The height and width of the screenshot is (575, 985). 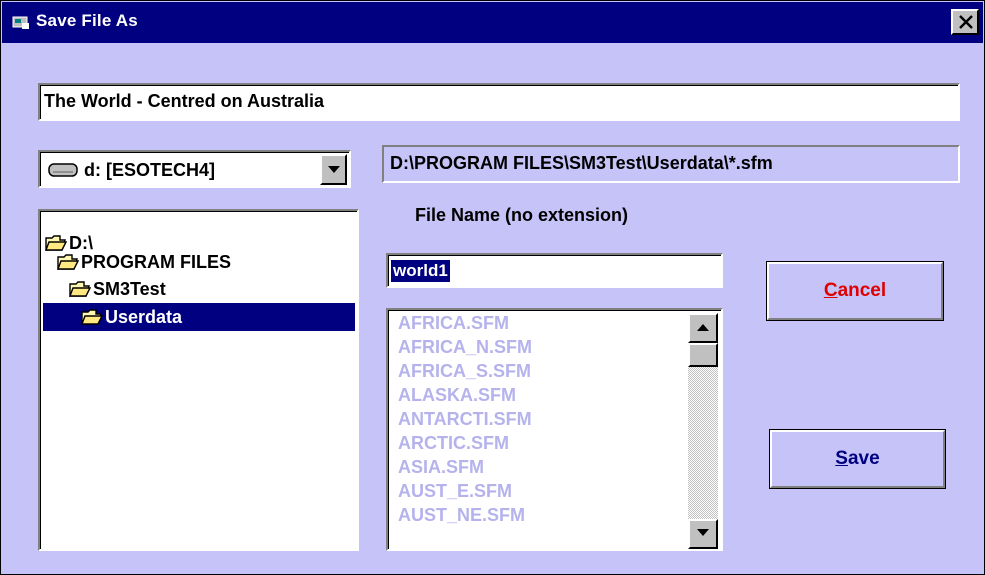 What do you see at coordinates (420, 271) in the screenshot?
I see `filename-value: world1` at bounding box center [420, 271].